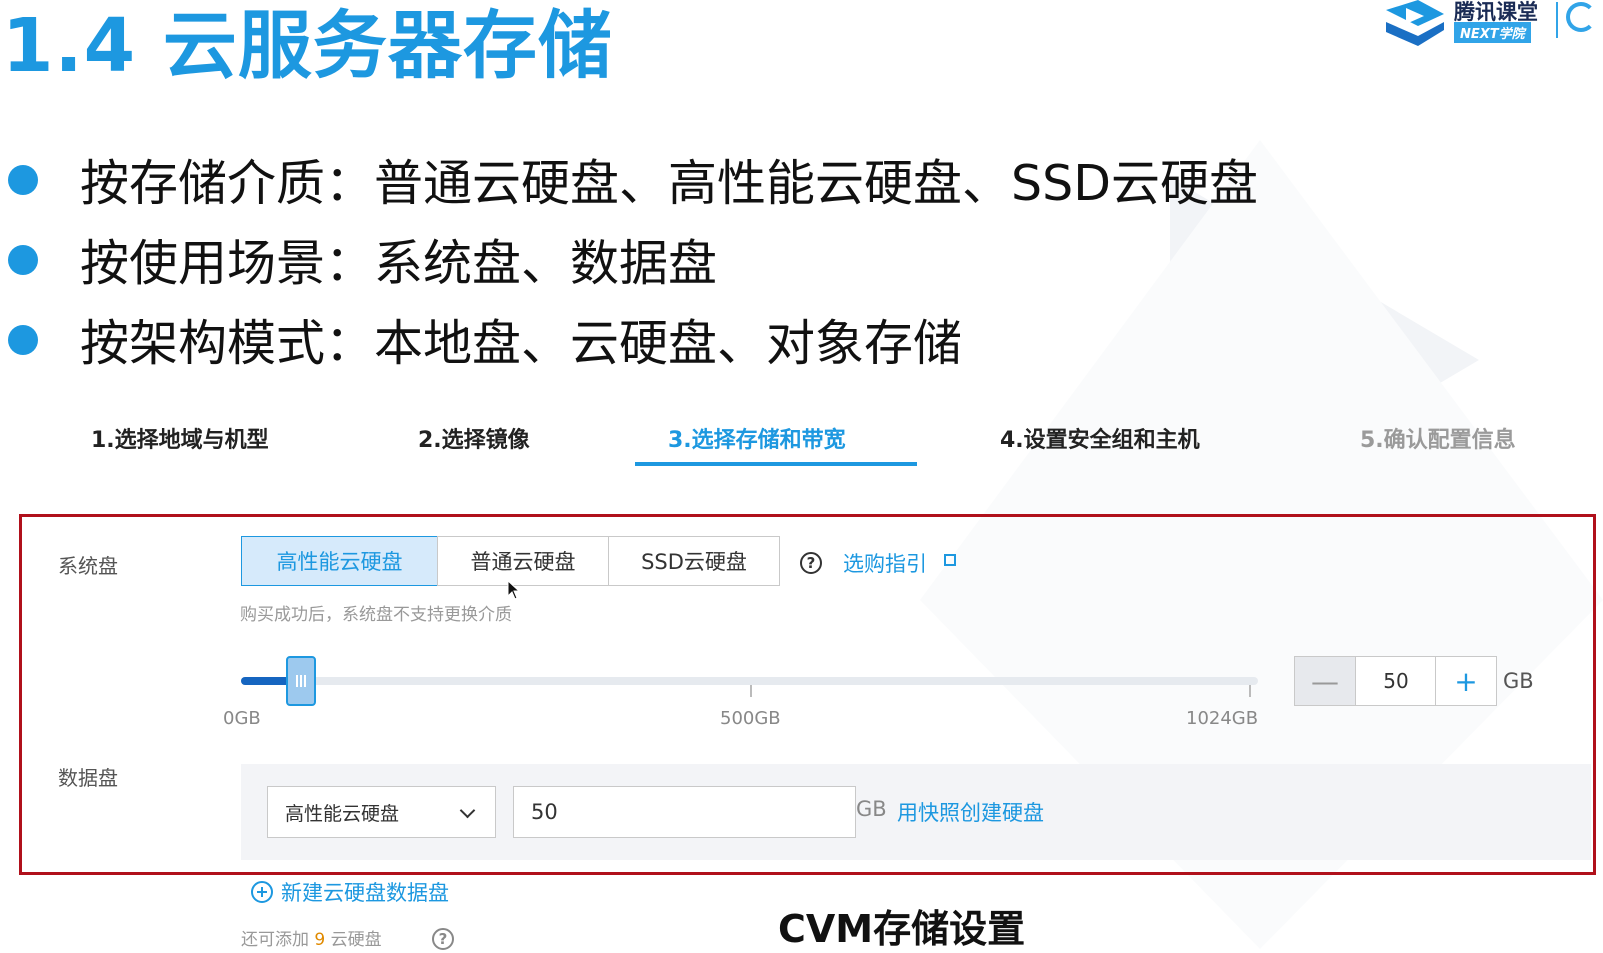 The image size is (1603, 953). Describe the element at coordinates (521, 343) in the screenshot. I see `bullet-text: 按架构模式：本地盘、云硬盘、对象存储` at that location.